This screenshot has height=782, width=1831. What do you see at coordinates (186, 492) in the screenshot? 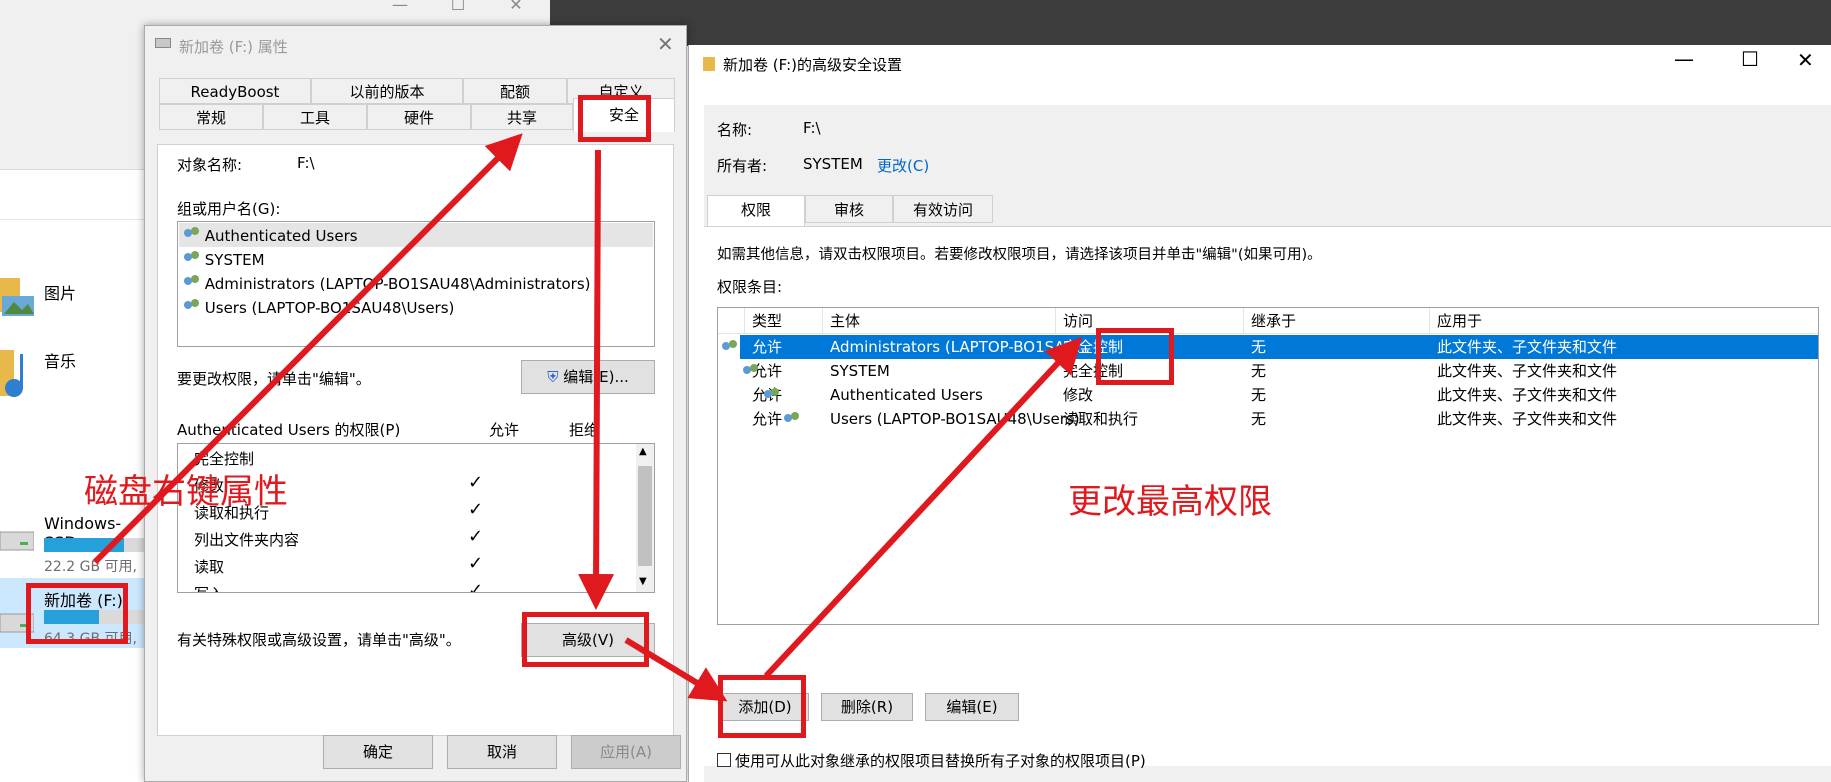
I see `annotation-disk-properties: 磁盘右键属性` at bounding box center [186, 492].